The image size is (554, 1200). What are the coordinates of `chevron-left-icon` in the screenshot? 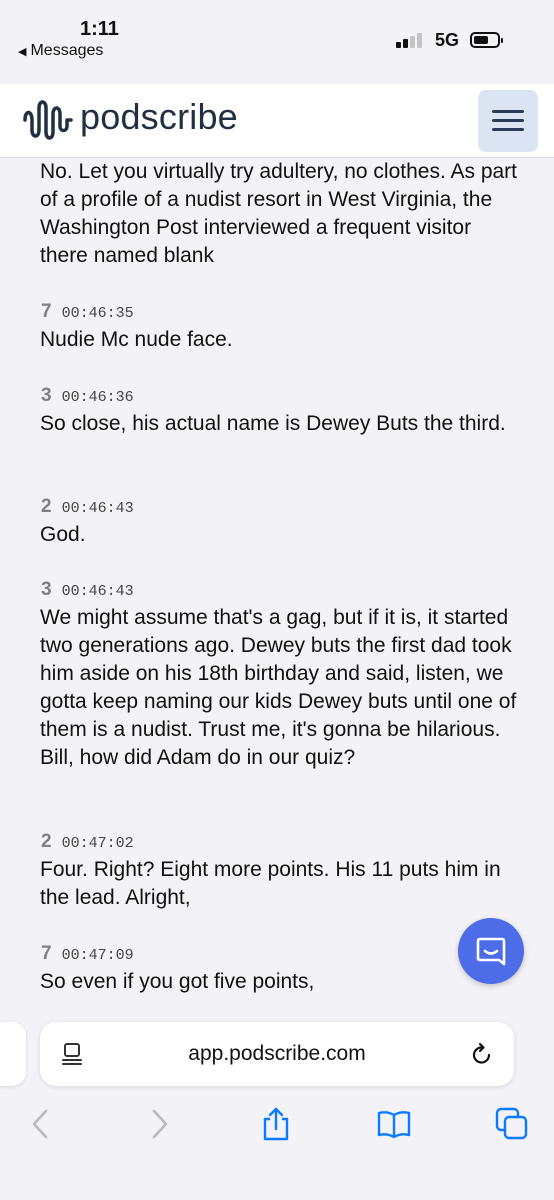 It's located at (40, 1124).